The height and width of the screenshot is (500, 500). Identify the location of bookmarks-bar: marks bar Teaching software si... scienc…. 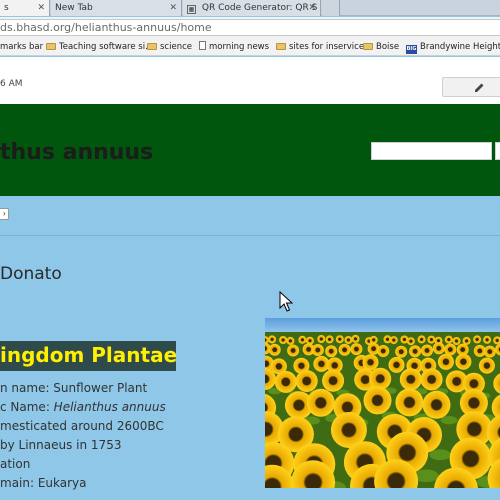
(250, 47).